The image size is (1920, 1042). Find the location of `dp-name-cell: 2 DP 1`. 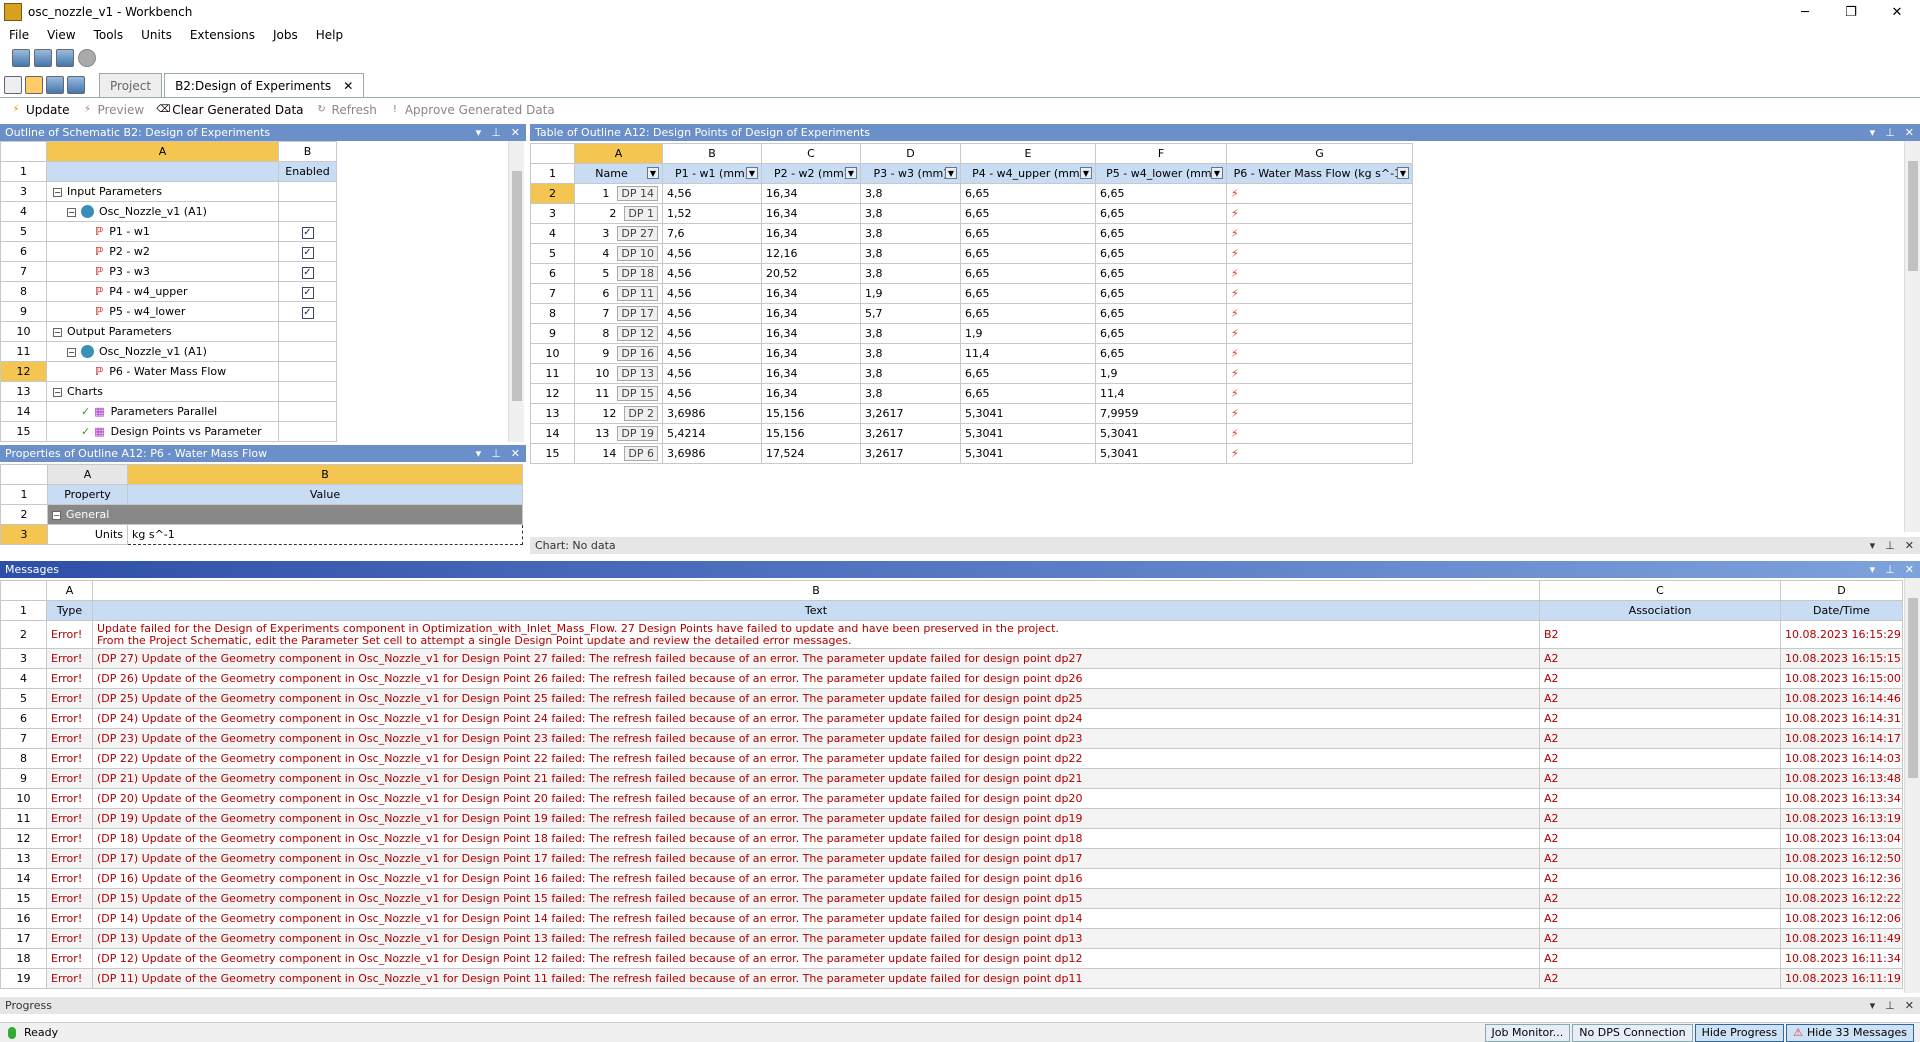

dp-name-cell: 2 DP 1 is located at coordinates (618, 213).